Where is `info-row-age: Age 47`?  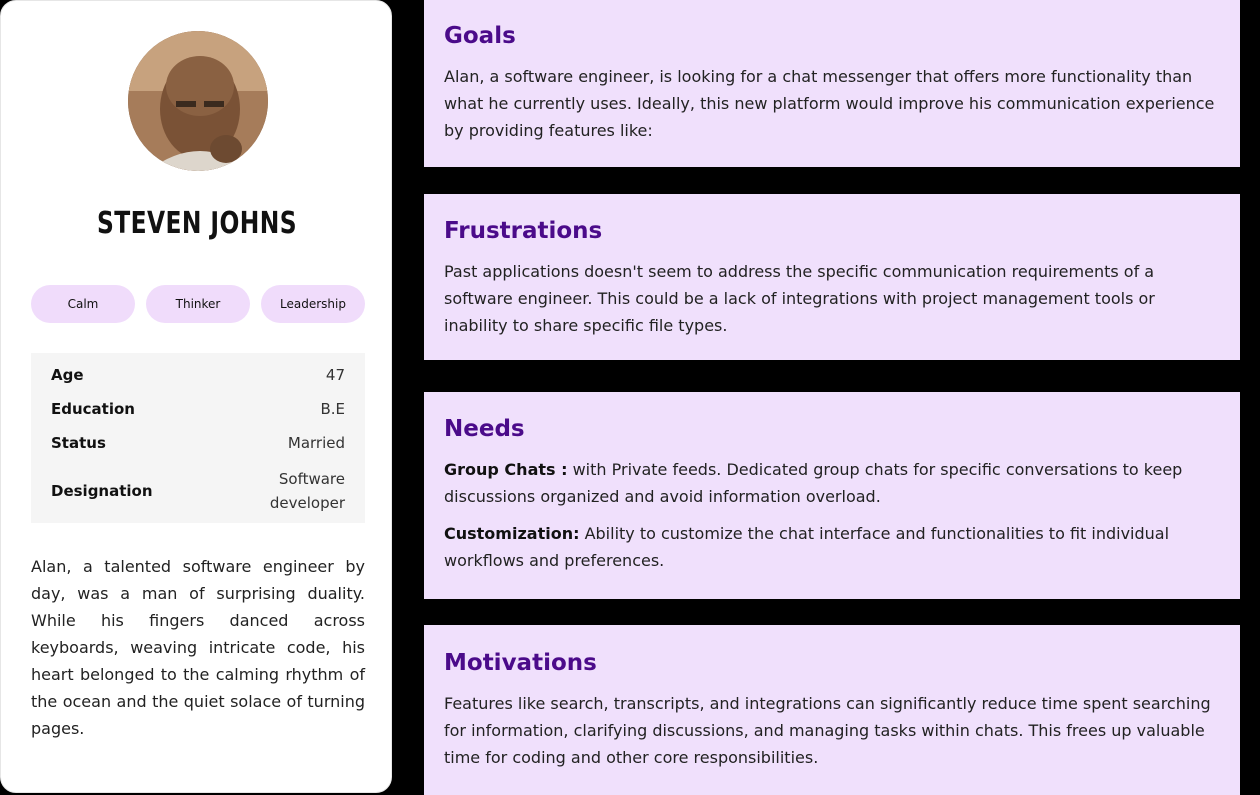
info-row-age: Age 47 is located at coordinates (198, 374).